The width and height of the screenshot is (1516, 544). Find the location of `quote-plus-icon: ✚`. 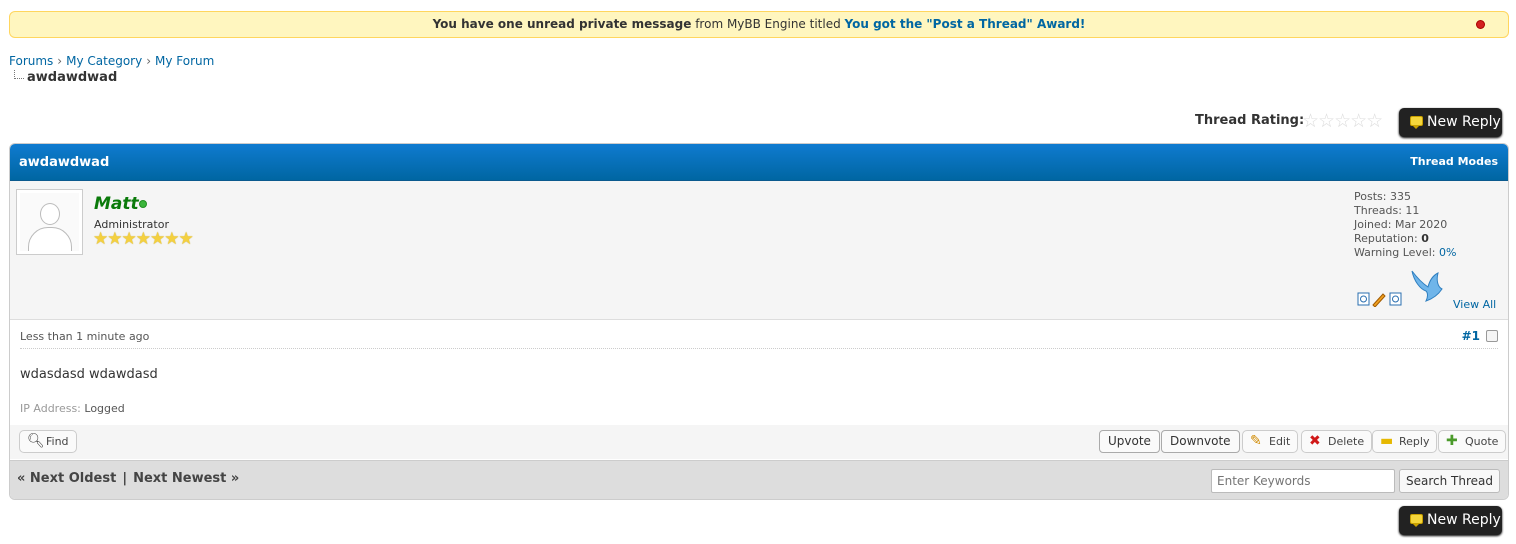

quote-plus-icon: ✚ is located at coordinates (1452, 441).